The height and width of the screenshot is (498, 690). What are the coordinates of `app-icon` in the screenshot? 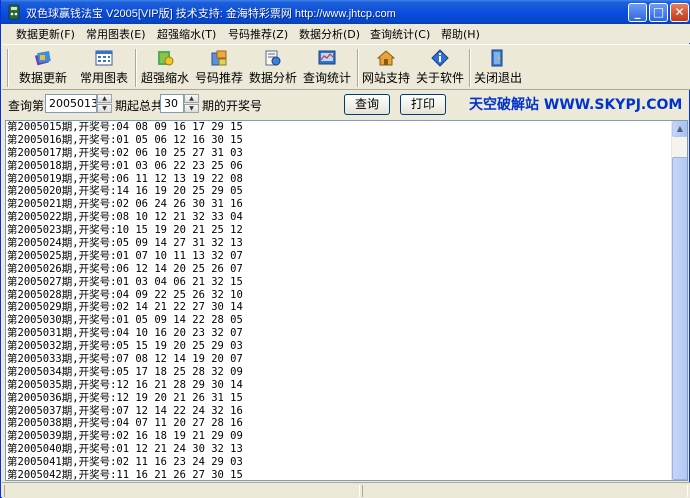 It's located at (14, 12).